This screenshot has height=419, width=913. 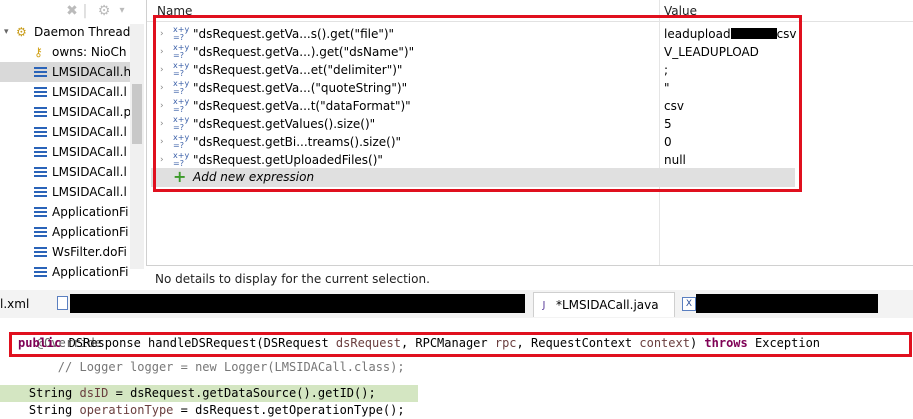 I want to click on tab-label: l.xml, so click(x=15, y=304).